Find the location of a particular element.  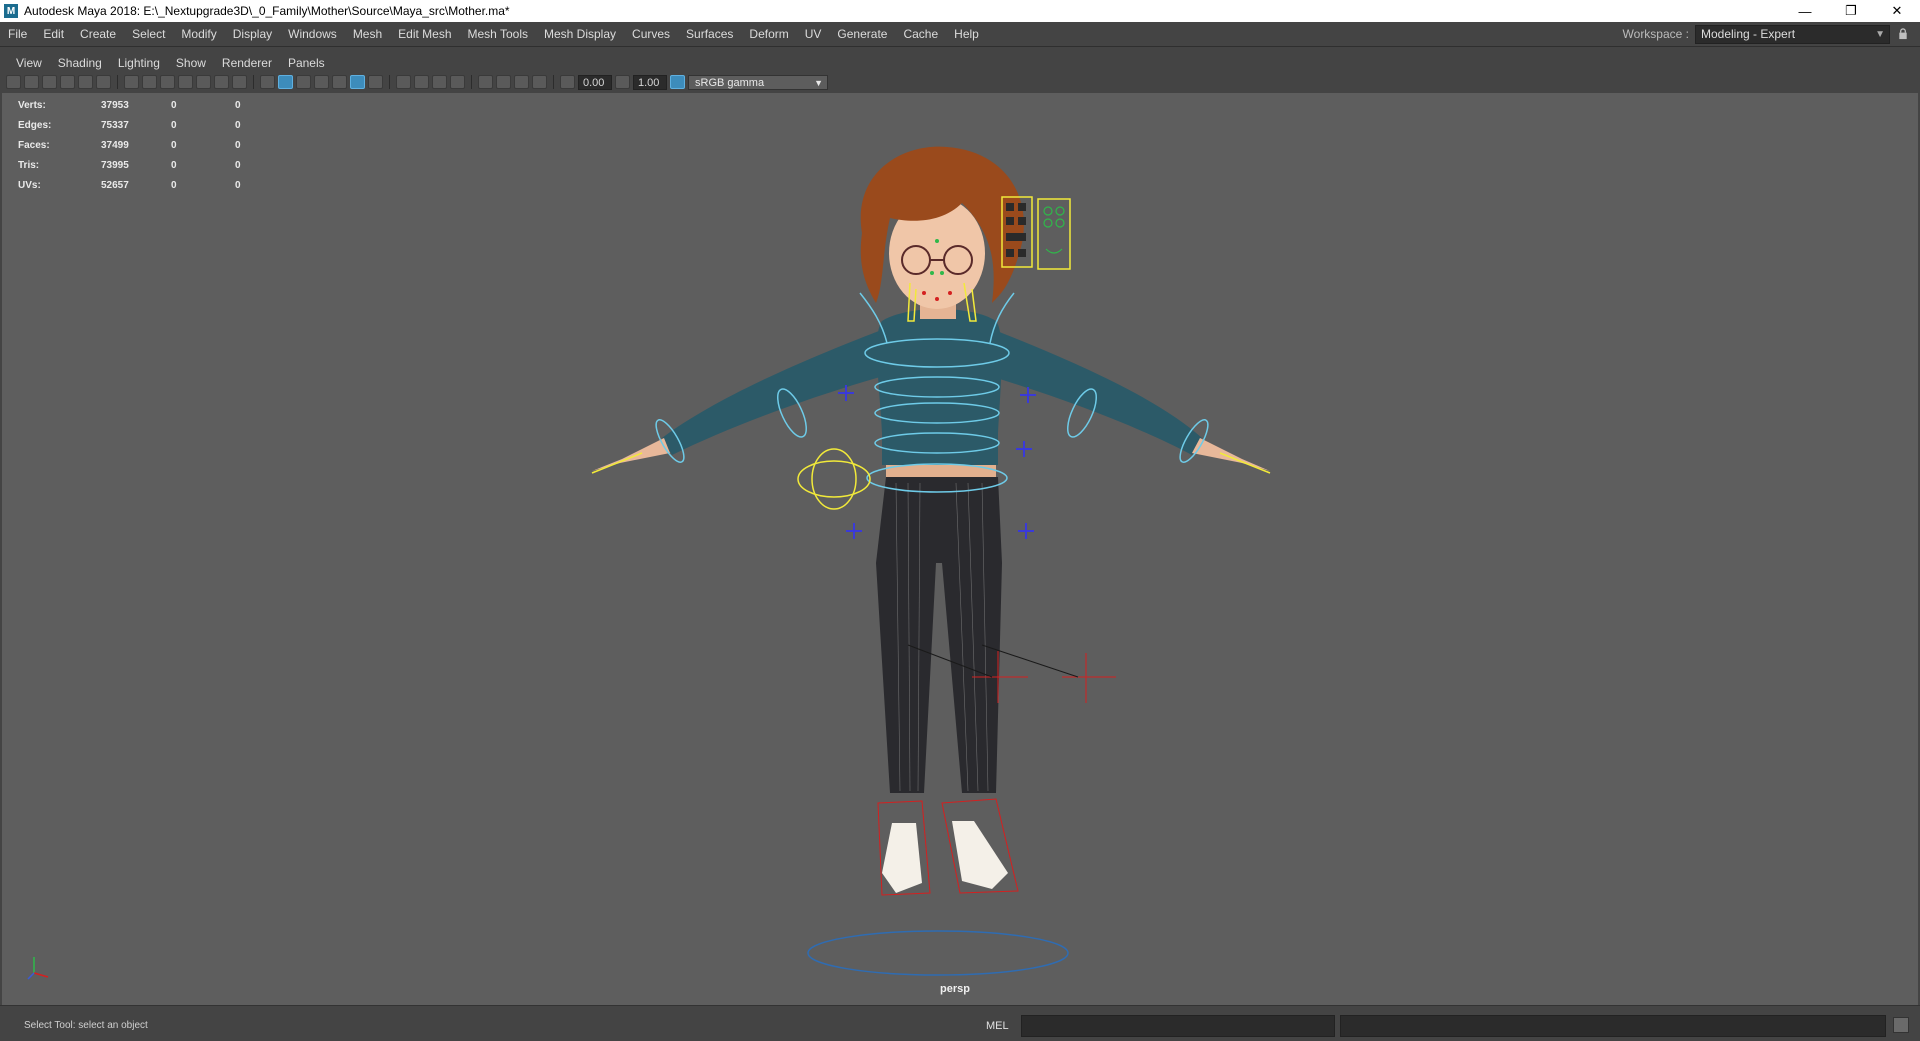

workspace-dropdown: Modeling - Expert ▼ is located at coordinates (1792, 34).